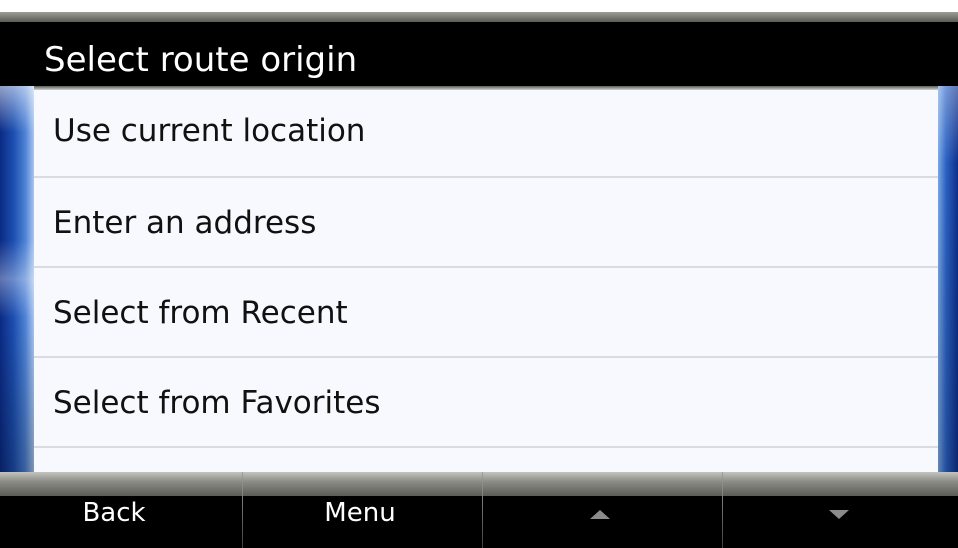 This screenshot has width=958, height=548. I want to click on left-accent-bar, so click(17, 279).